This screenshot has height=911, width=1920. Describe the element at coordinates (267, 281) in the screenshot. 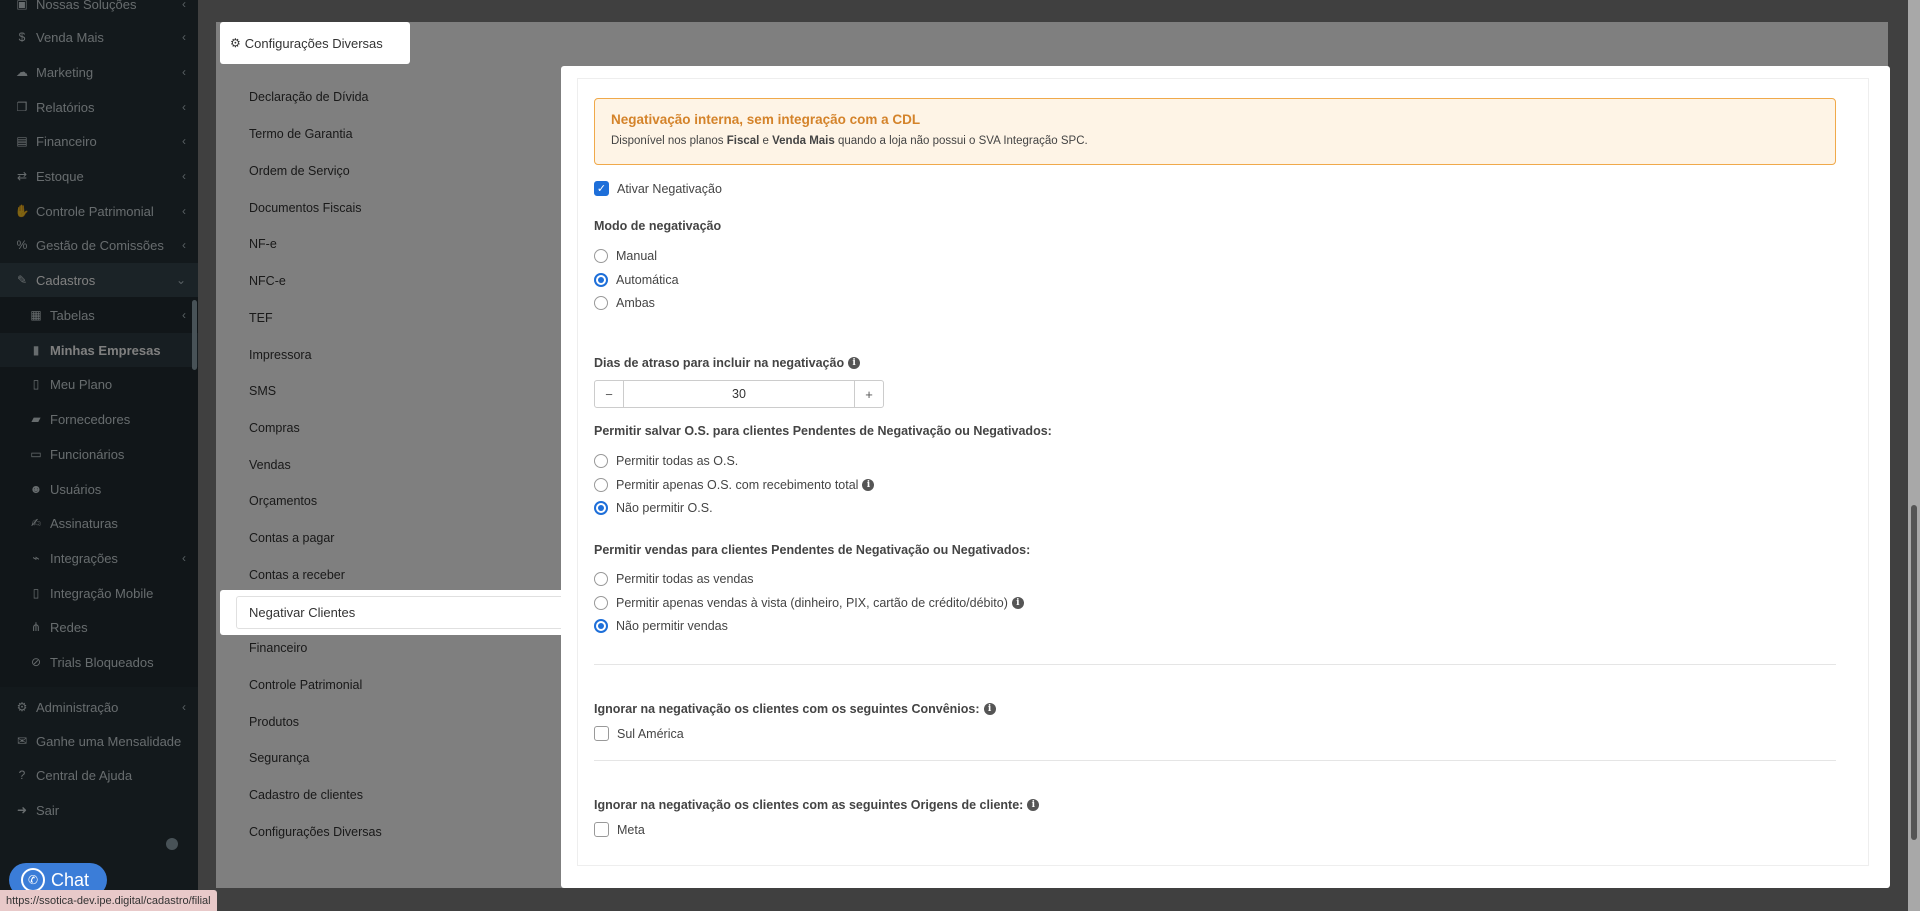

I see `settings-menu-item: NFC-e` at that location.